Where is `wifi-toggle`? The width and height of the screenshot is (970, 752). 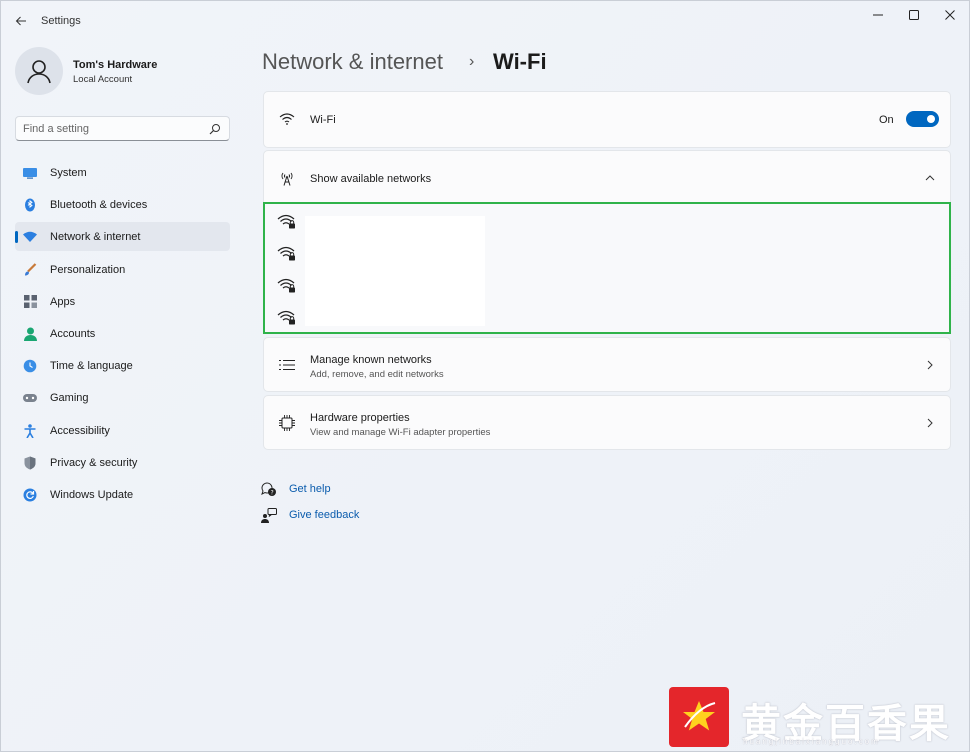 wifi-toggle is located at coordinates (922, 119).